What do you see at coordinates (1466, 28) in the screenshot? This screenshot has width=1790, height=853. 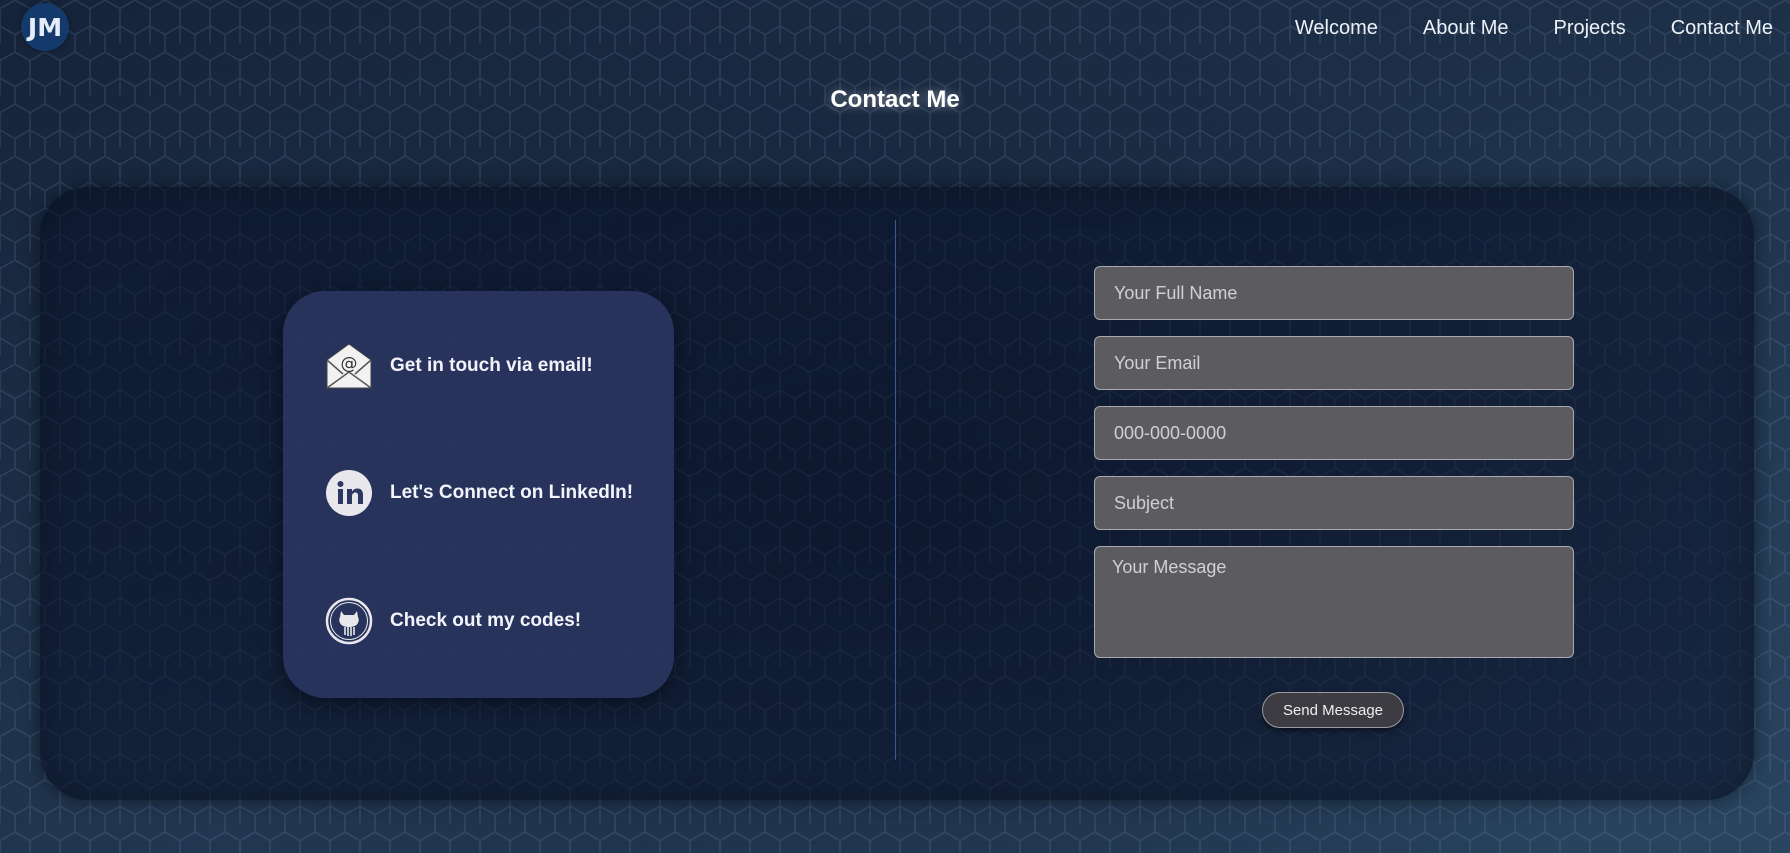 I see `nav-about-me: About Me` at bounding box center [1466, 28].